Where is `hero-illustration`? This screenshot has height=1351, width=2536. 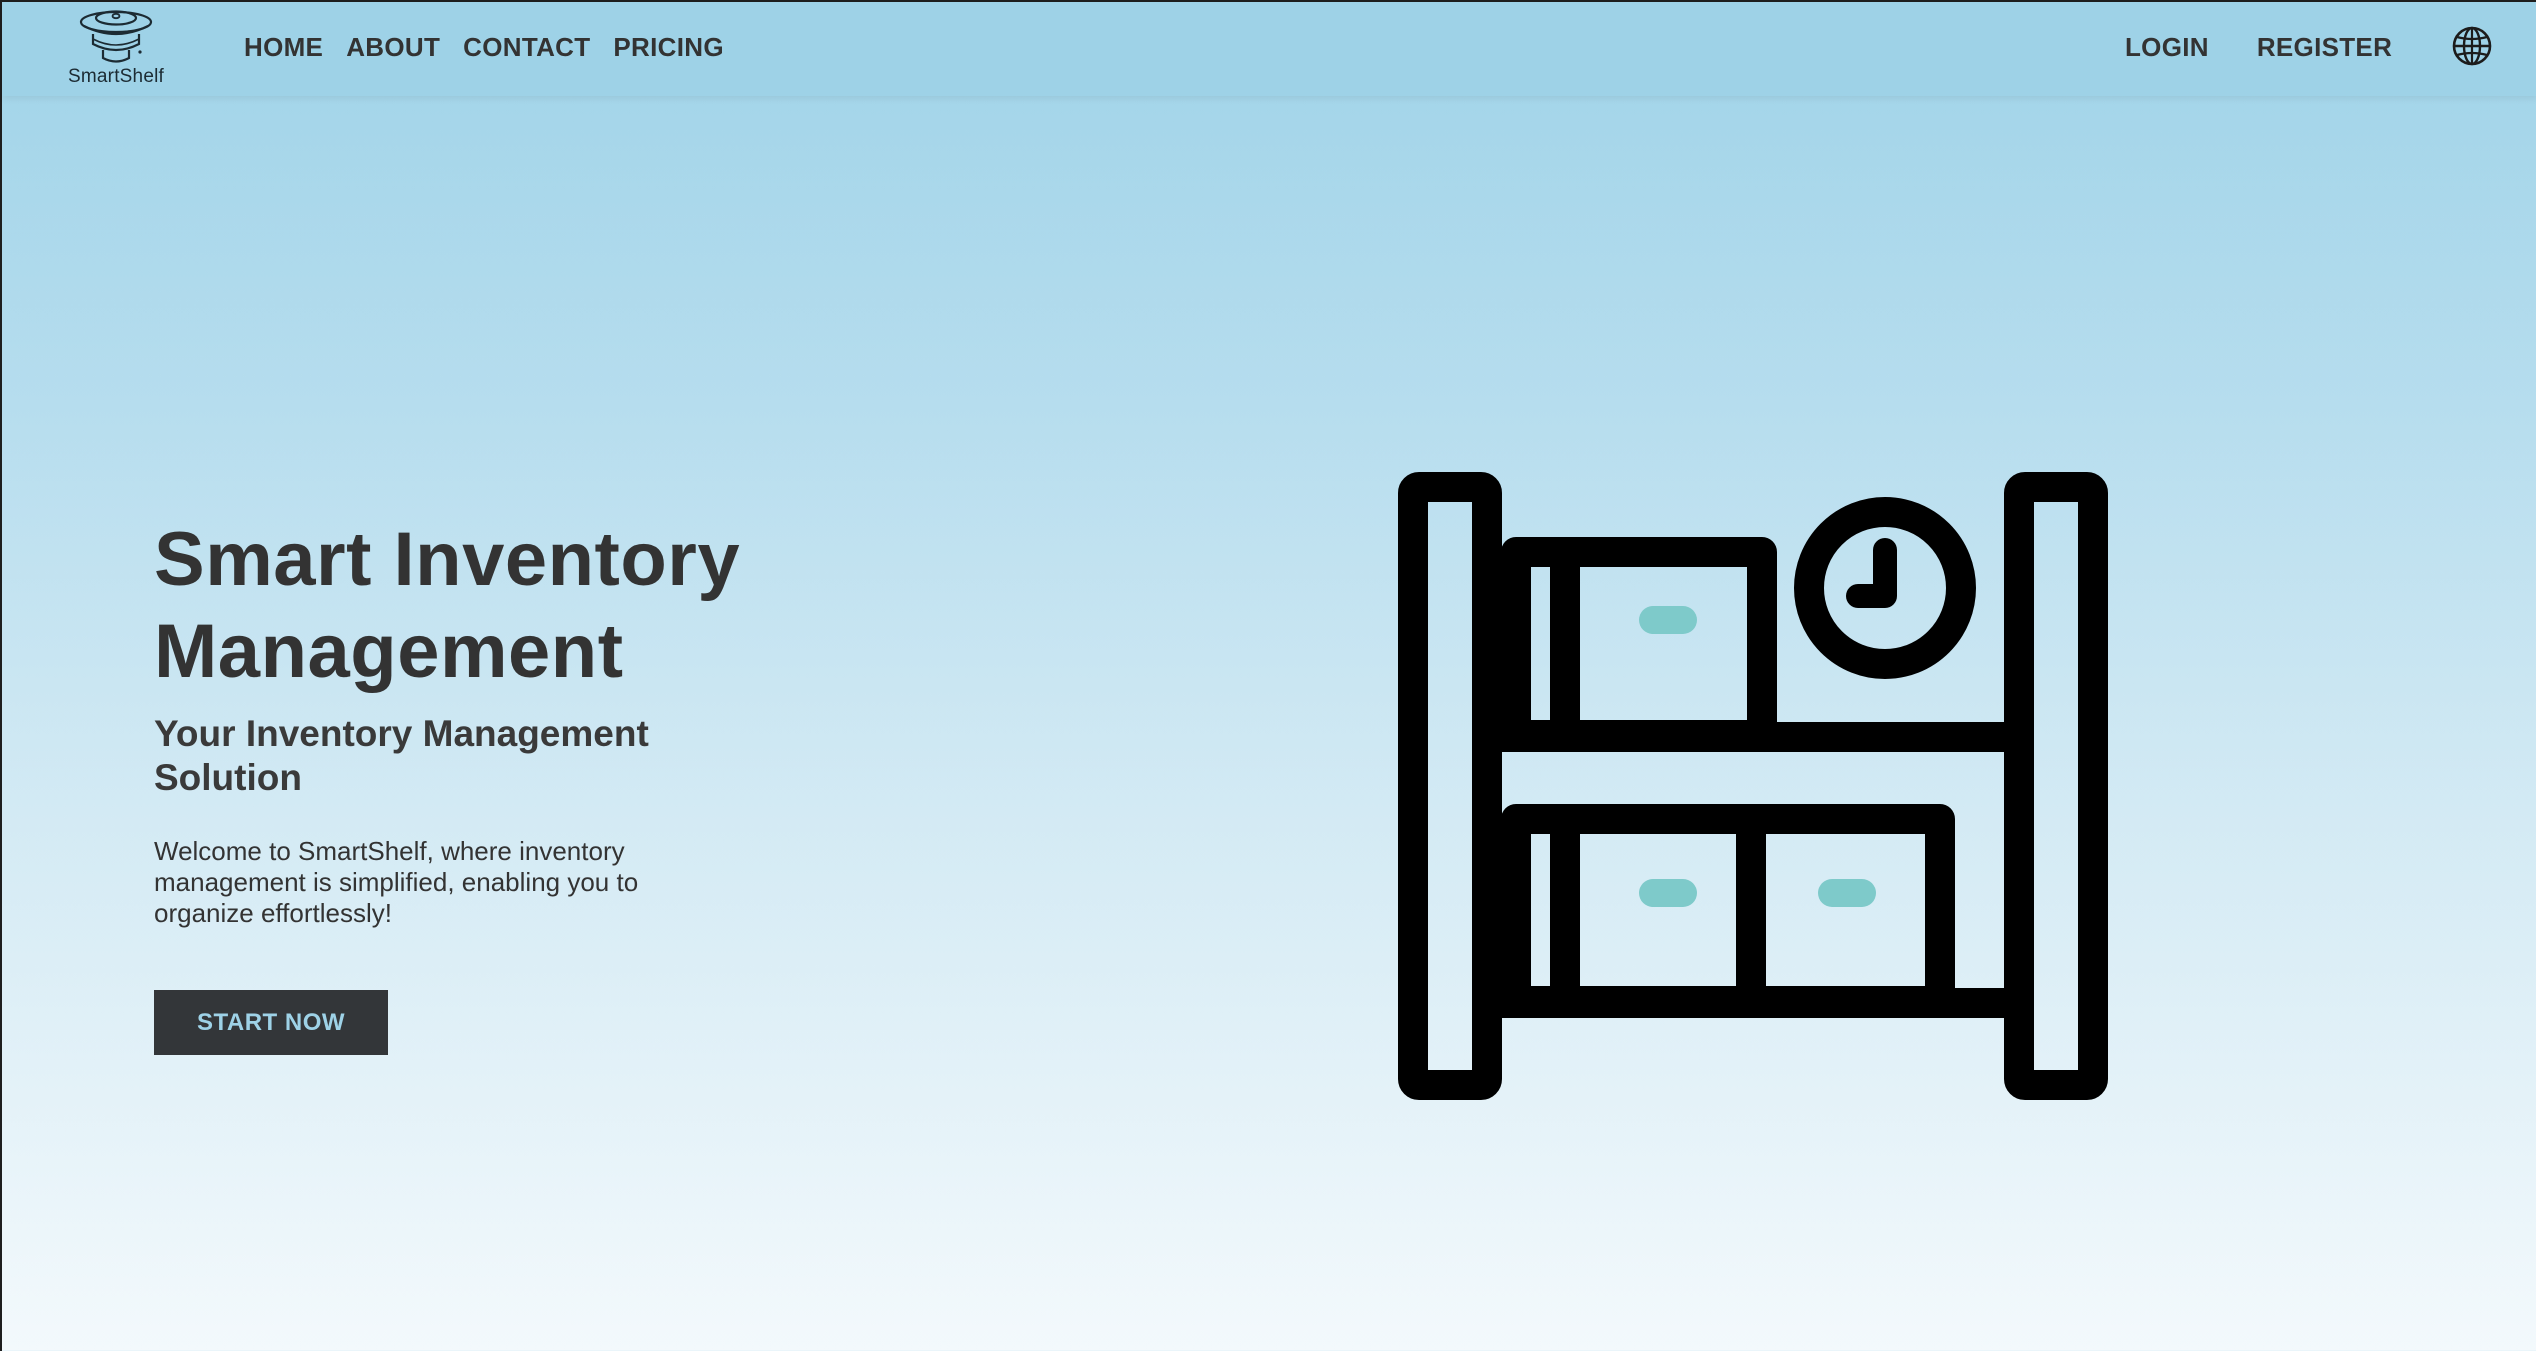
hero-illustration is located at coordinates (1753, 787).